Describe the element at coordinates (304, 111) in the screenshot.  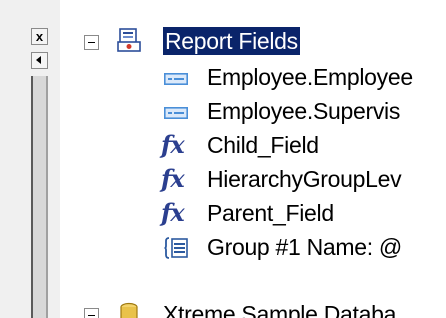
I see `tree-item-label: Employee.Supervis` at that location.